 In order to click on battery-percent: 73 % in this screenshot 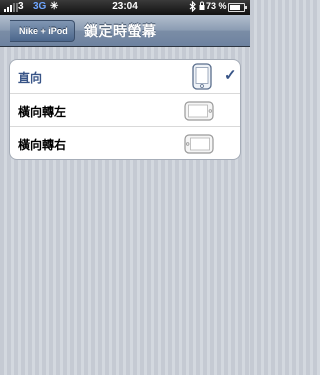, I will do `click(216, 6)`.